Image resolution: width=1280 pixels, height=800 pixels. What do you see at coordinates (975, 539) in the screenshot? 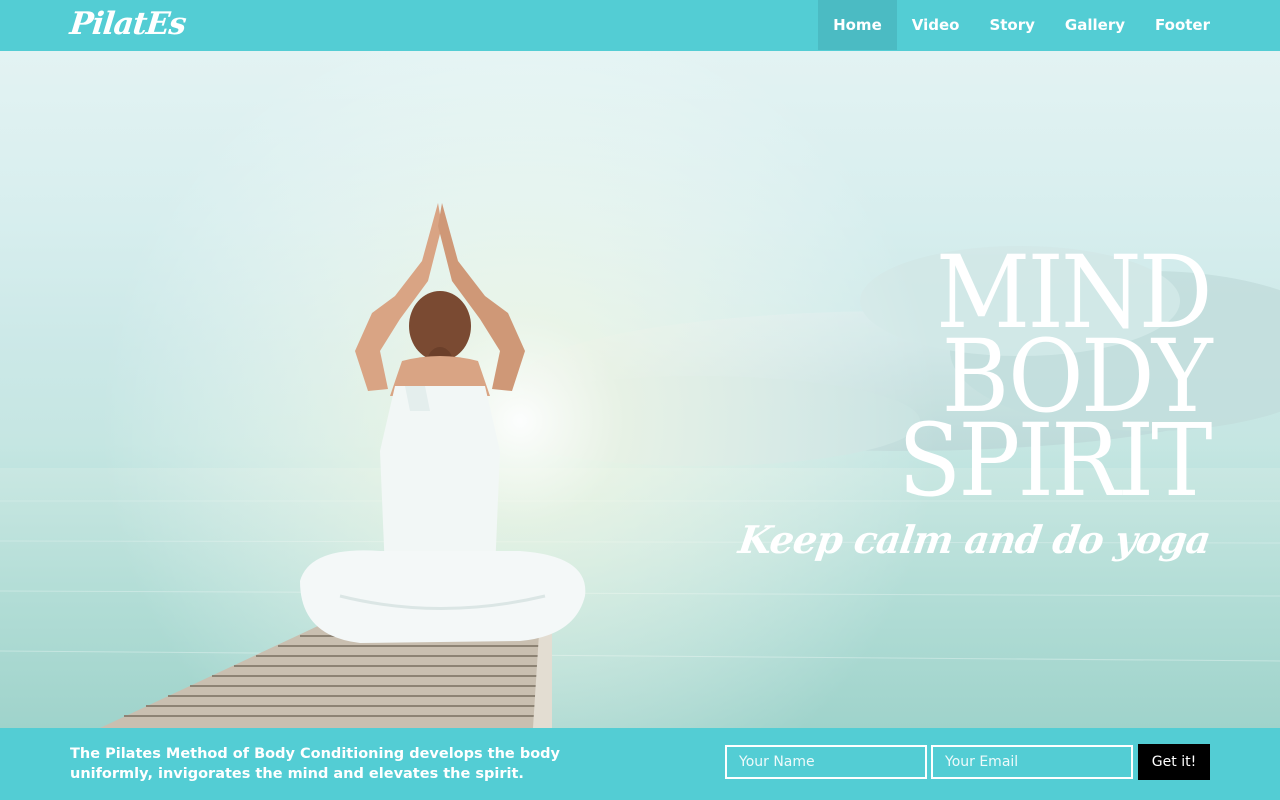
I see `hero-tagline: Keep calm and do yoga` at bounding box center [975, 539].